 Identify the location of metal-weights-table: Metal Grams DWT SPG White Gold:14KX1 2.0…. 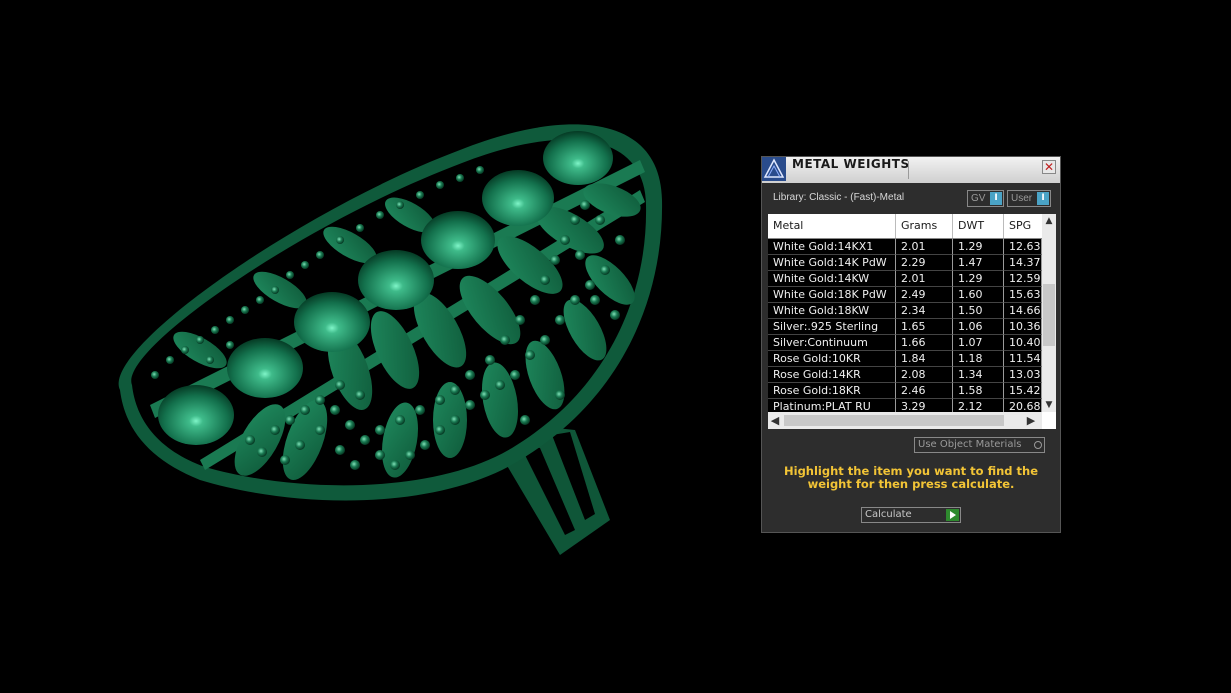
(912, 321).